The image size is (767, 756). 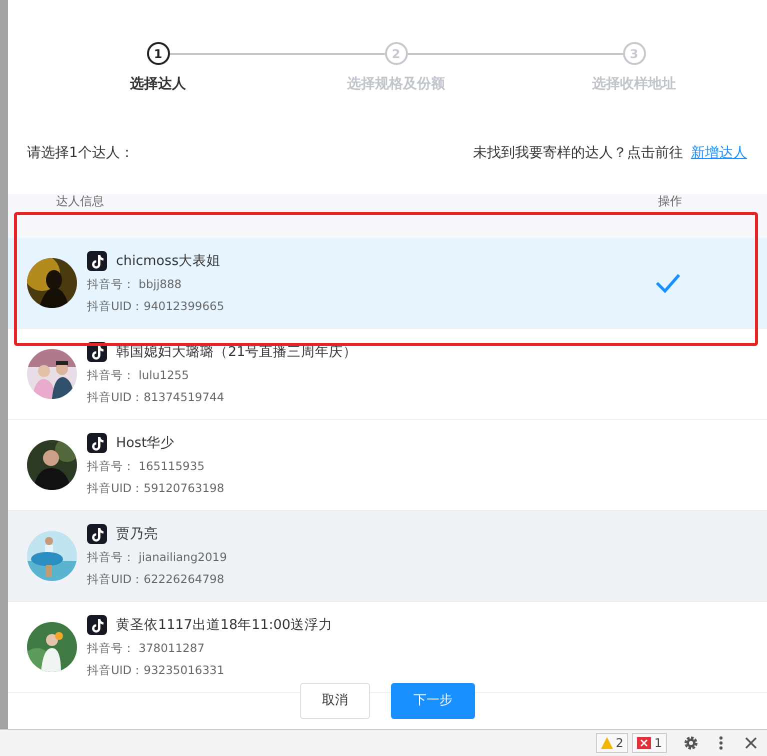 I want to click on settings-icon, so click(x=691, y=743).